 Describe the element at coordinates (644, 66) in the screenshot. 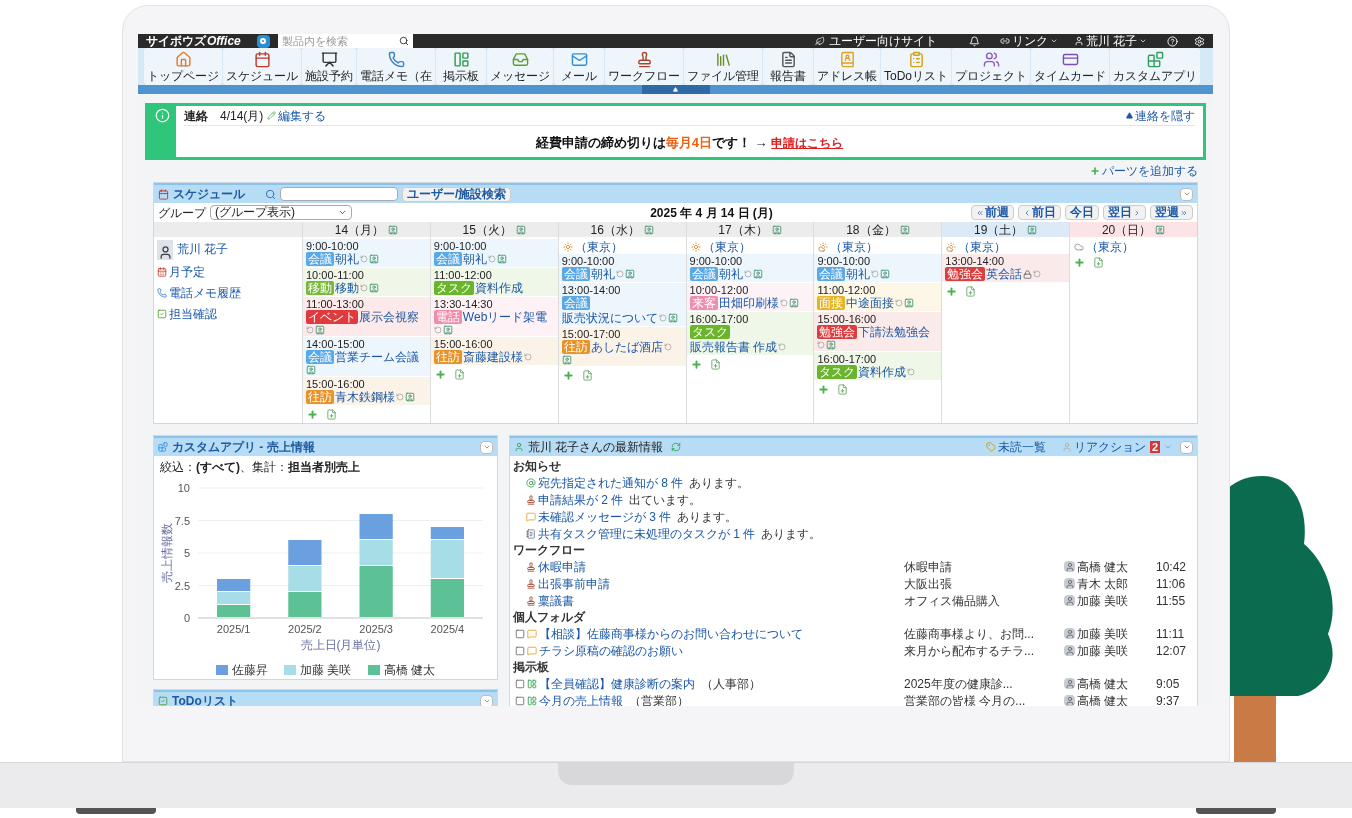

I see `app-launcher-button: ワークフロー` at that location.